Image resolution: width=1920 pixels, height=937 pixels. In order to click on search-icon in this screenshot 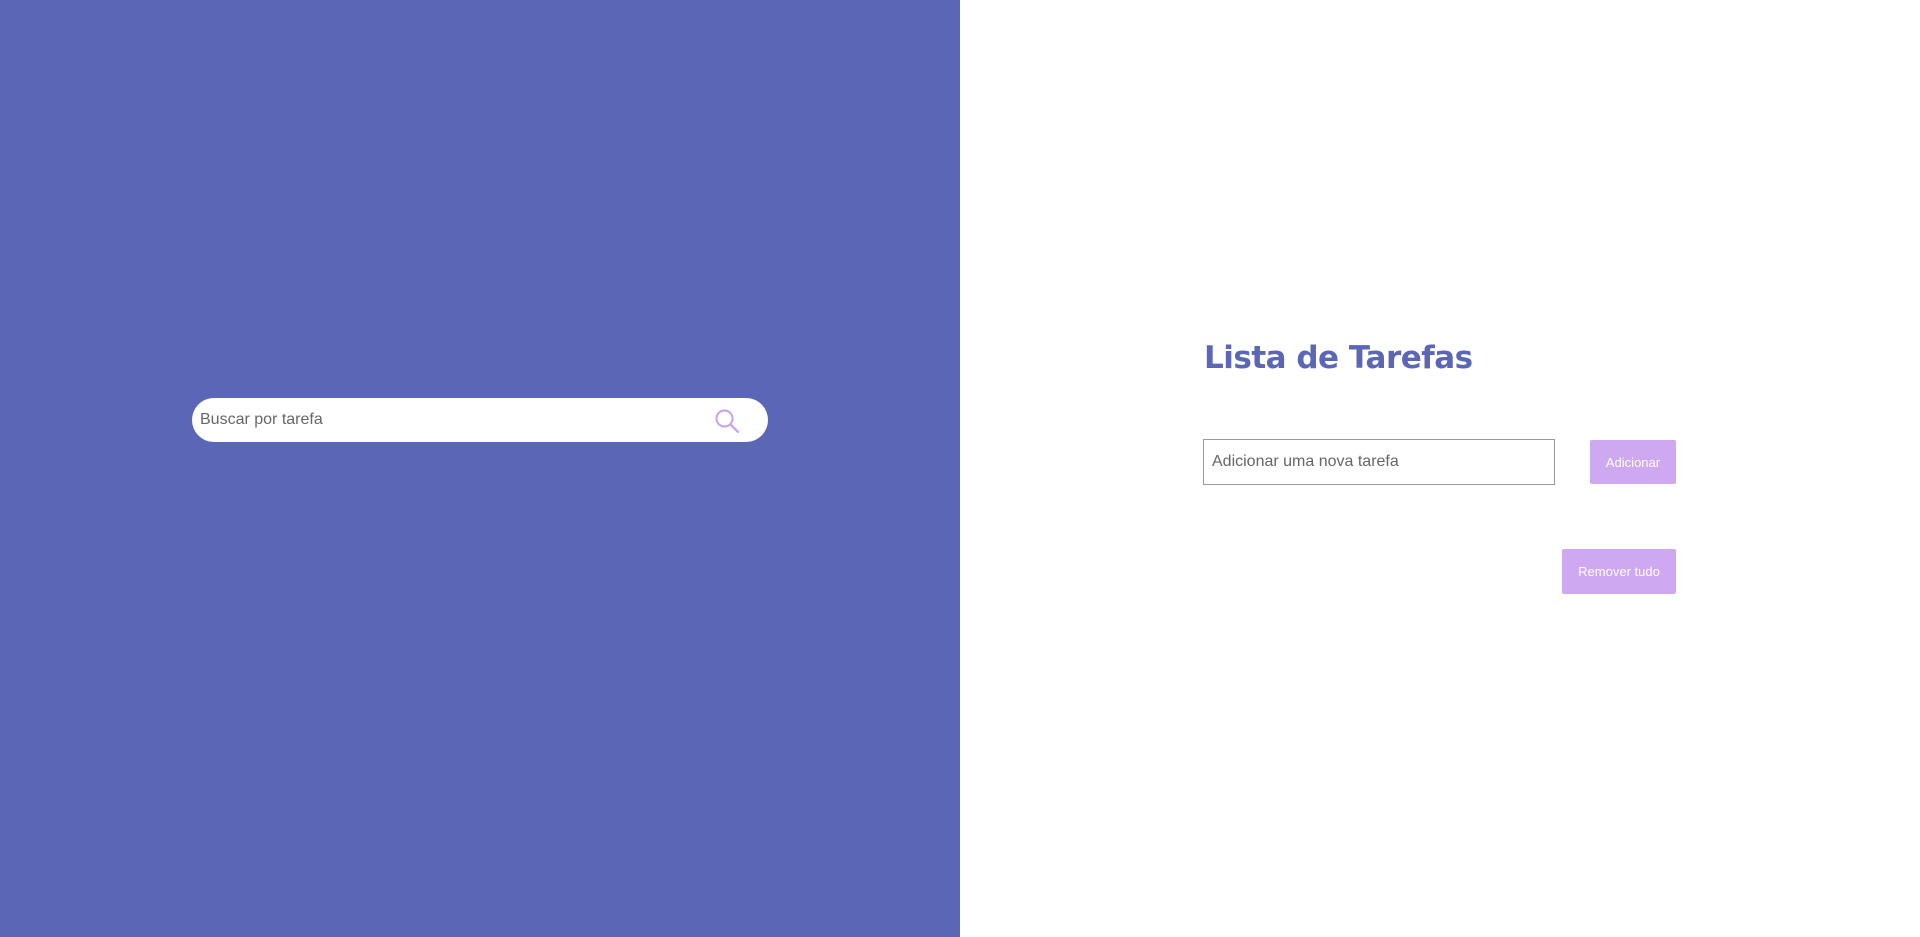, I will do `click(727, 421)`.